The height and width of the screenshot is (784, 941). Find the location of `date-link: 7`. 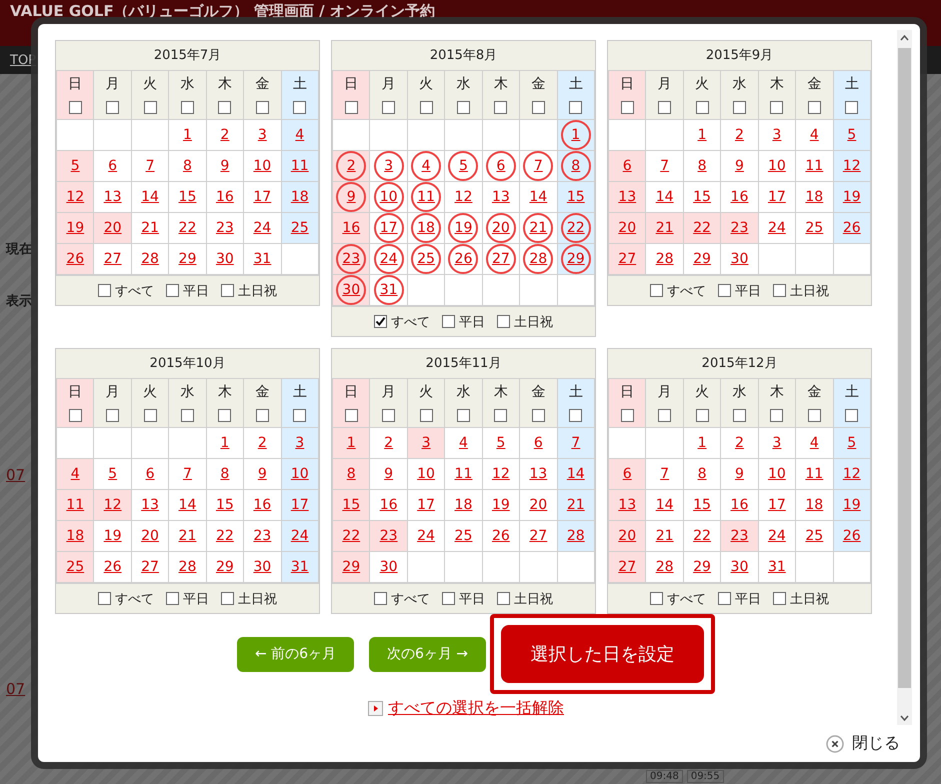

date-link: 7 is located at coordinates (665, 474).